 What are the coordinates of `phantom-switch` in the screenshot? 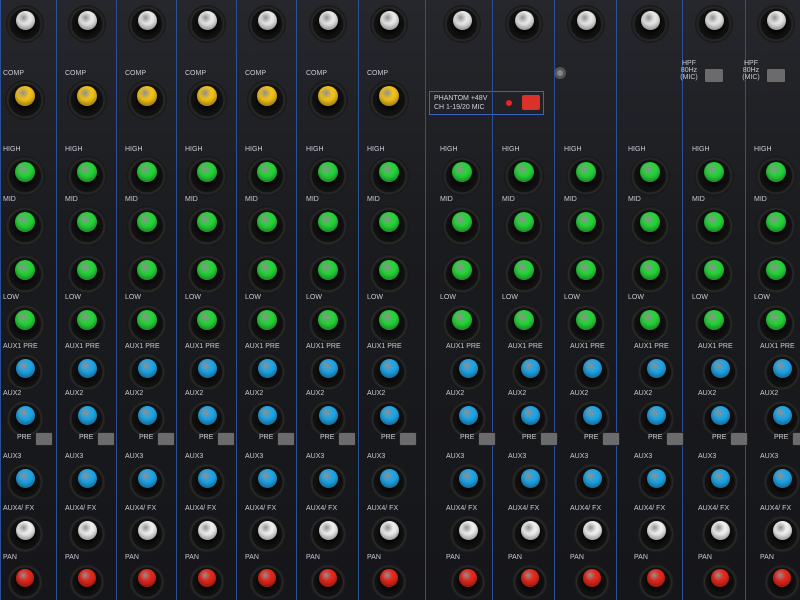 It's located at (531, 102).